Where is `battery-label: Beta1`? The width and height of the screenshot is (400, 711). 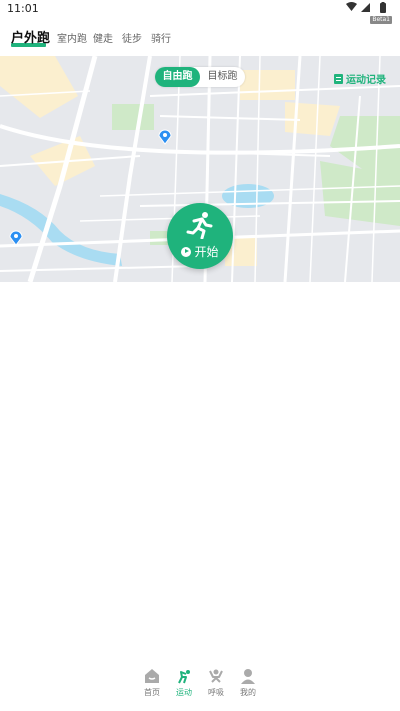
battery-label: Beta1 is located at coordinates (381, 20).